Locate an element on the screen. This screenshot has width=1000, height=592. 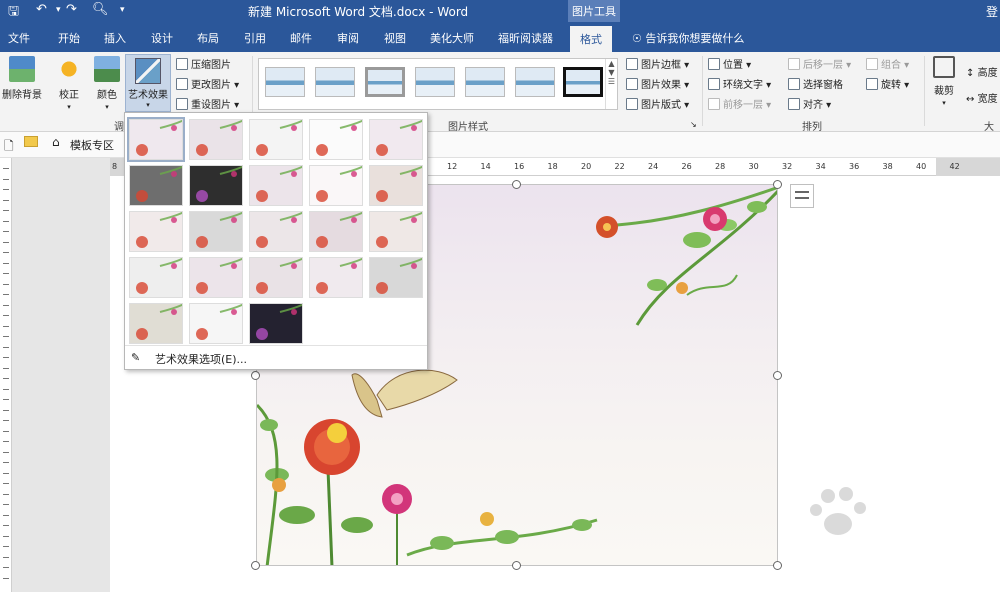
effect-texturizer is located at coordinates (216, 277).